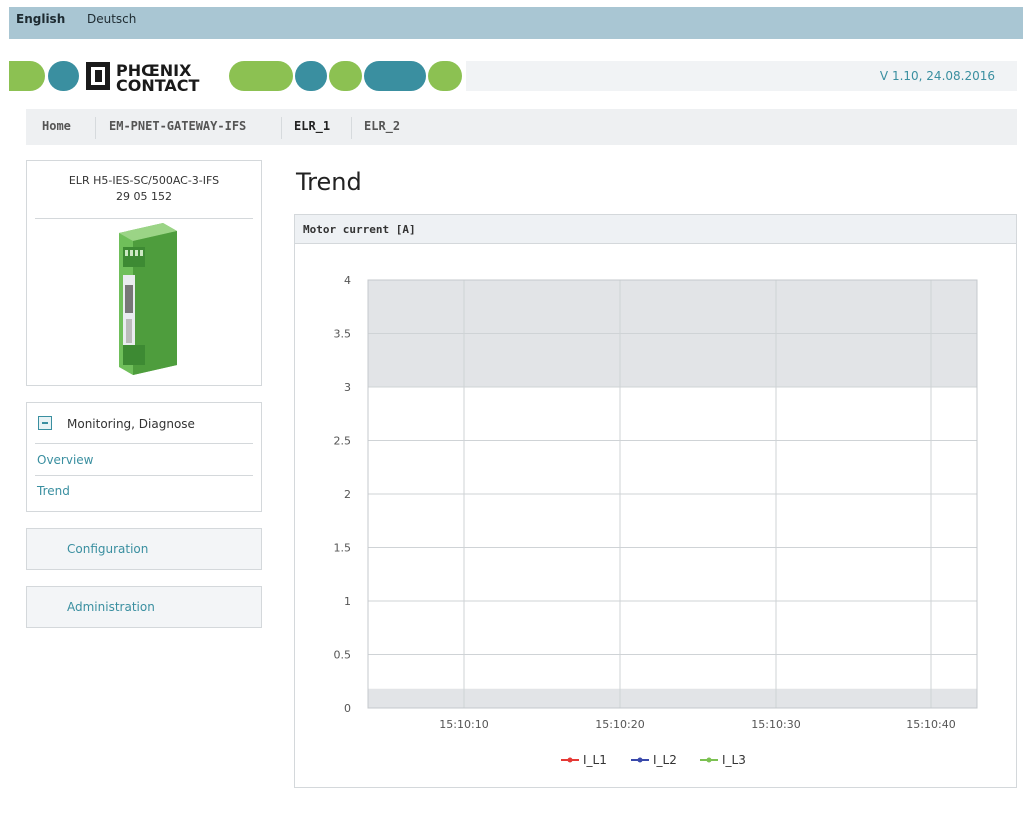 This screenshot has width=1023, height=822. I want to click on sidebar-link-trend: Trend, so click(53, 491).